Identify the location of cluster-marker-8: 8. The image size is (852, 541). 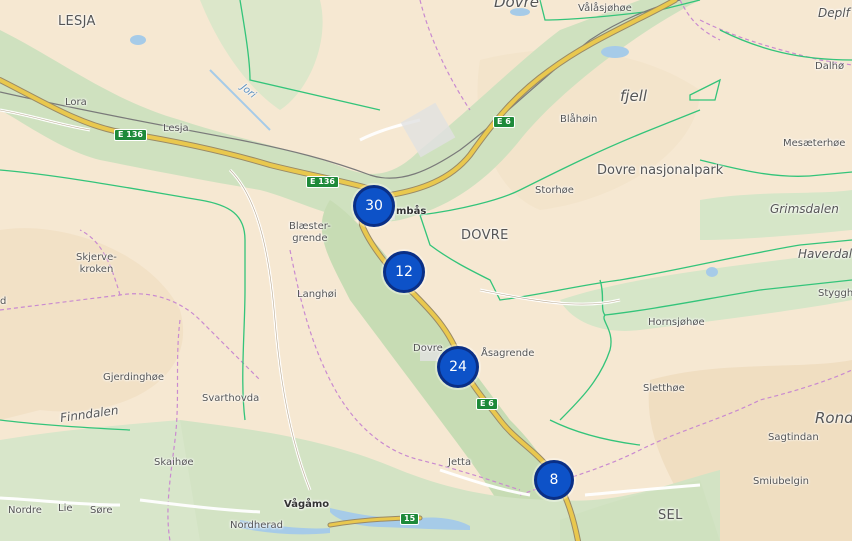
(554, 480).